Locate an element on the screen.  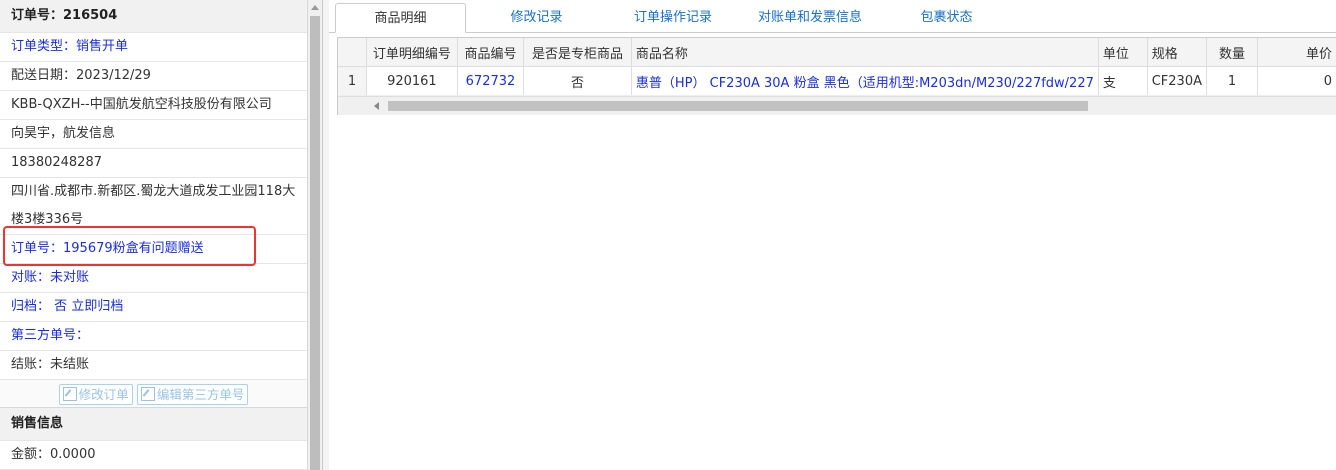
archive-label: 归档： is located at coordinates (31, 306).